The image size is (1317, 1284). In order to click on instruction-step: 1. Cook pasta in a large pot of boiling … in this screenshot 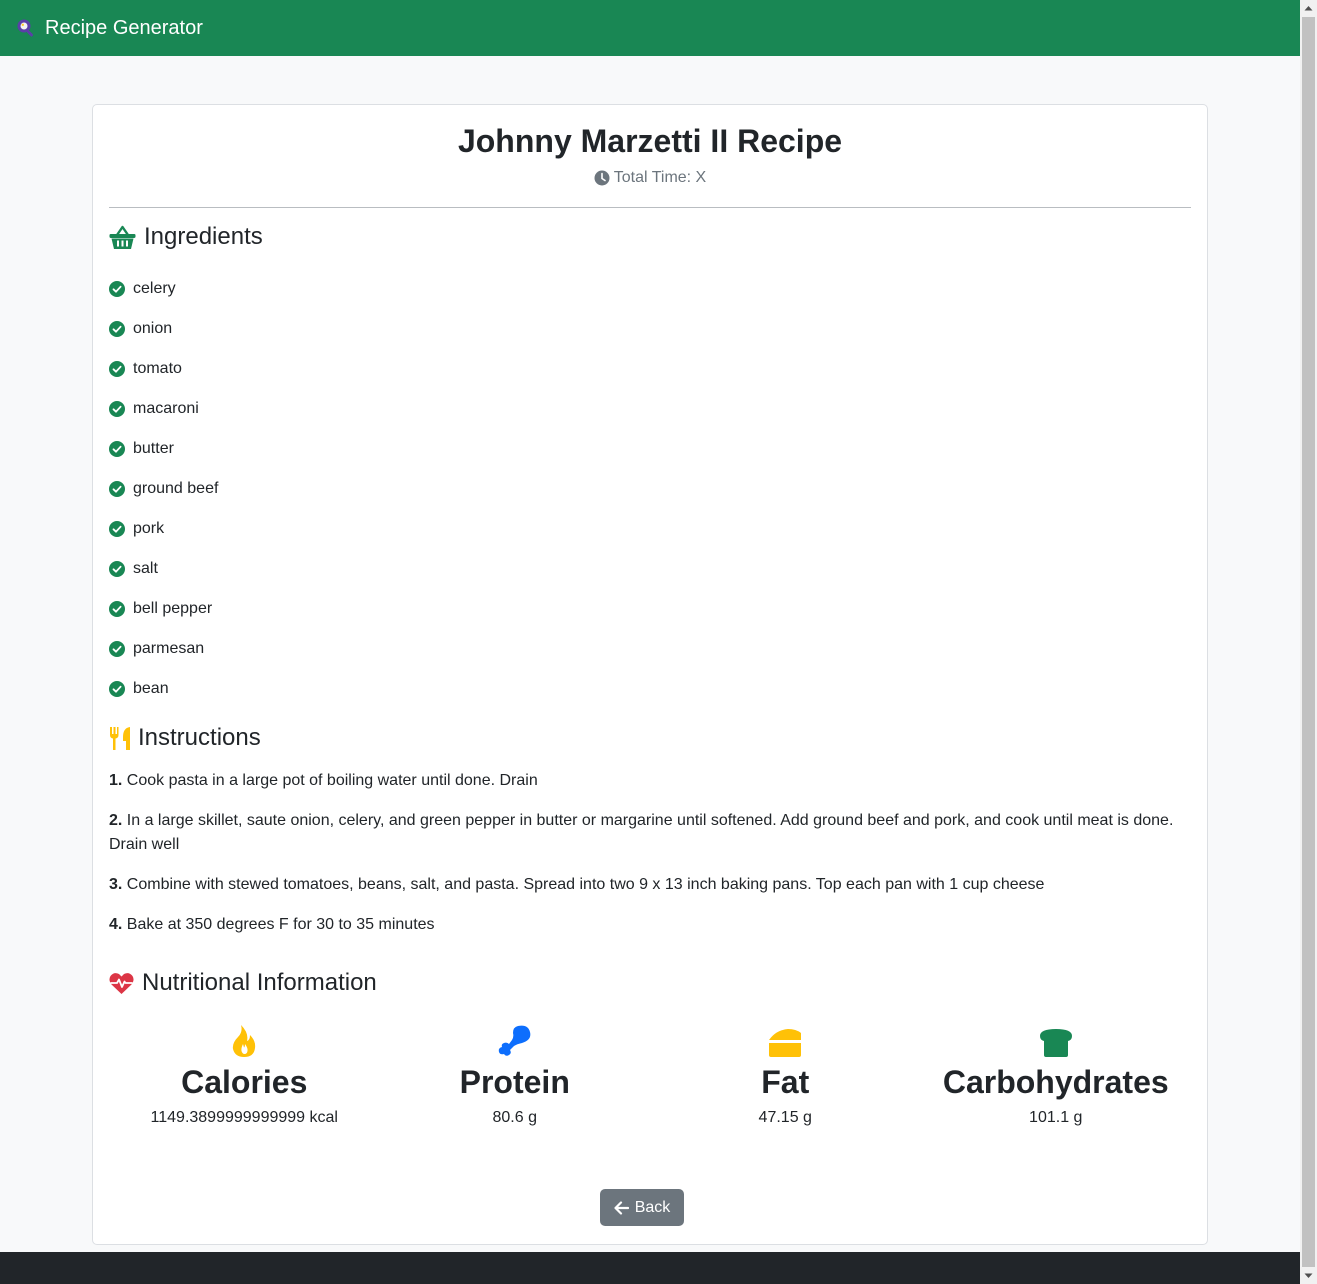, I will do `click(644, 781)`.